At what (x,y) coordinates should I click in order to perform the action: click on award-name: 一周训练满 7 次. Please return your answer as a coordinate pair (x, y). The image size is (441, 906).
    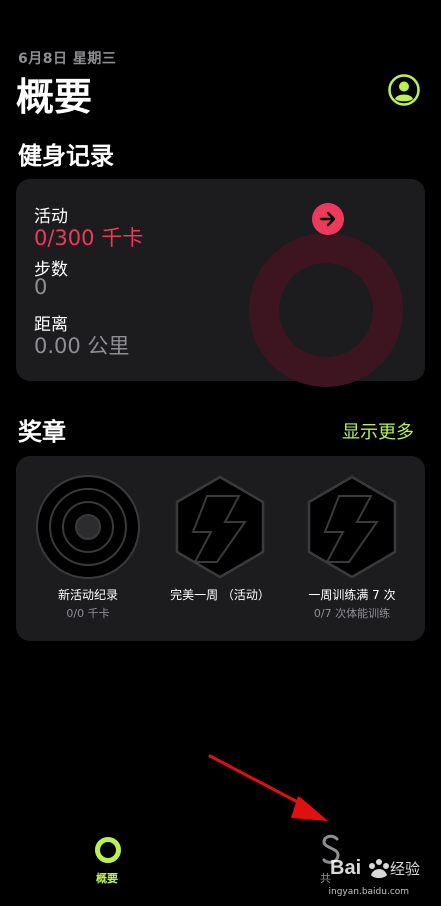
    Looking at the image, I should click on (352, 595).